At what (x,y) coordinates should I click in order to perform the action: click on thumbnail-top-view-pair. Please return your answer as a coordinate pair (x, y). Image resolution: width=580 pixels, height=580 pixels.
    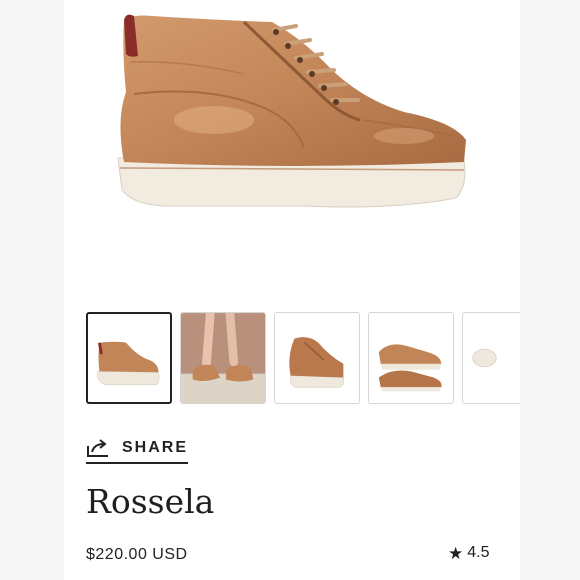
    Looking at the image, I should click on (411, 358).